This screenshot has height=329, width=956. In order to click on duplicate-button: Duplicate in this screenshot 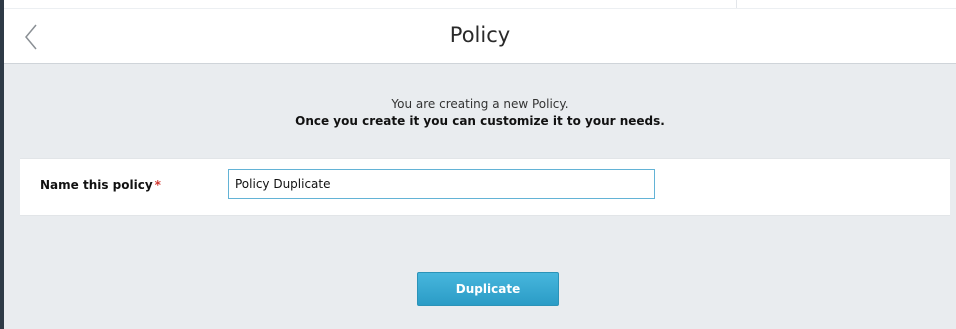, I will do `click(488, 289)`.